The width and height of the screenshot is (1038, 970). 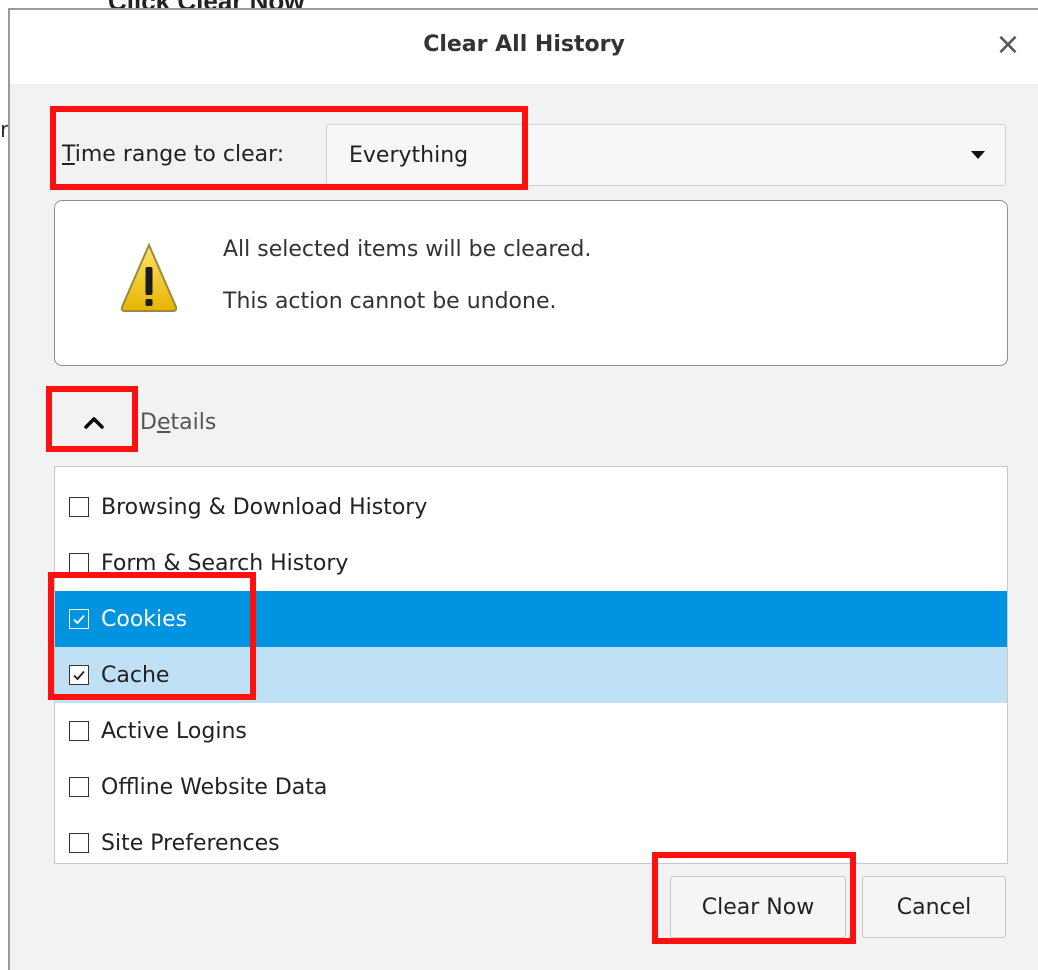 What do you see at coordinates (531, 731) in the screenshot?
I see `list-item-active-logins: Active Logins` at bounding box center [531, 731].